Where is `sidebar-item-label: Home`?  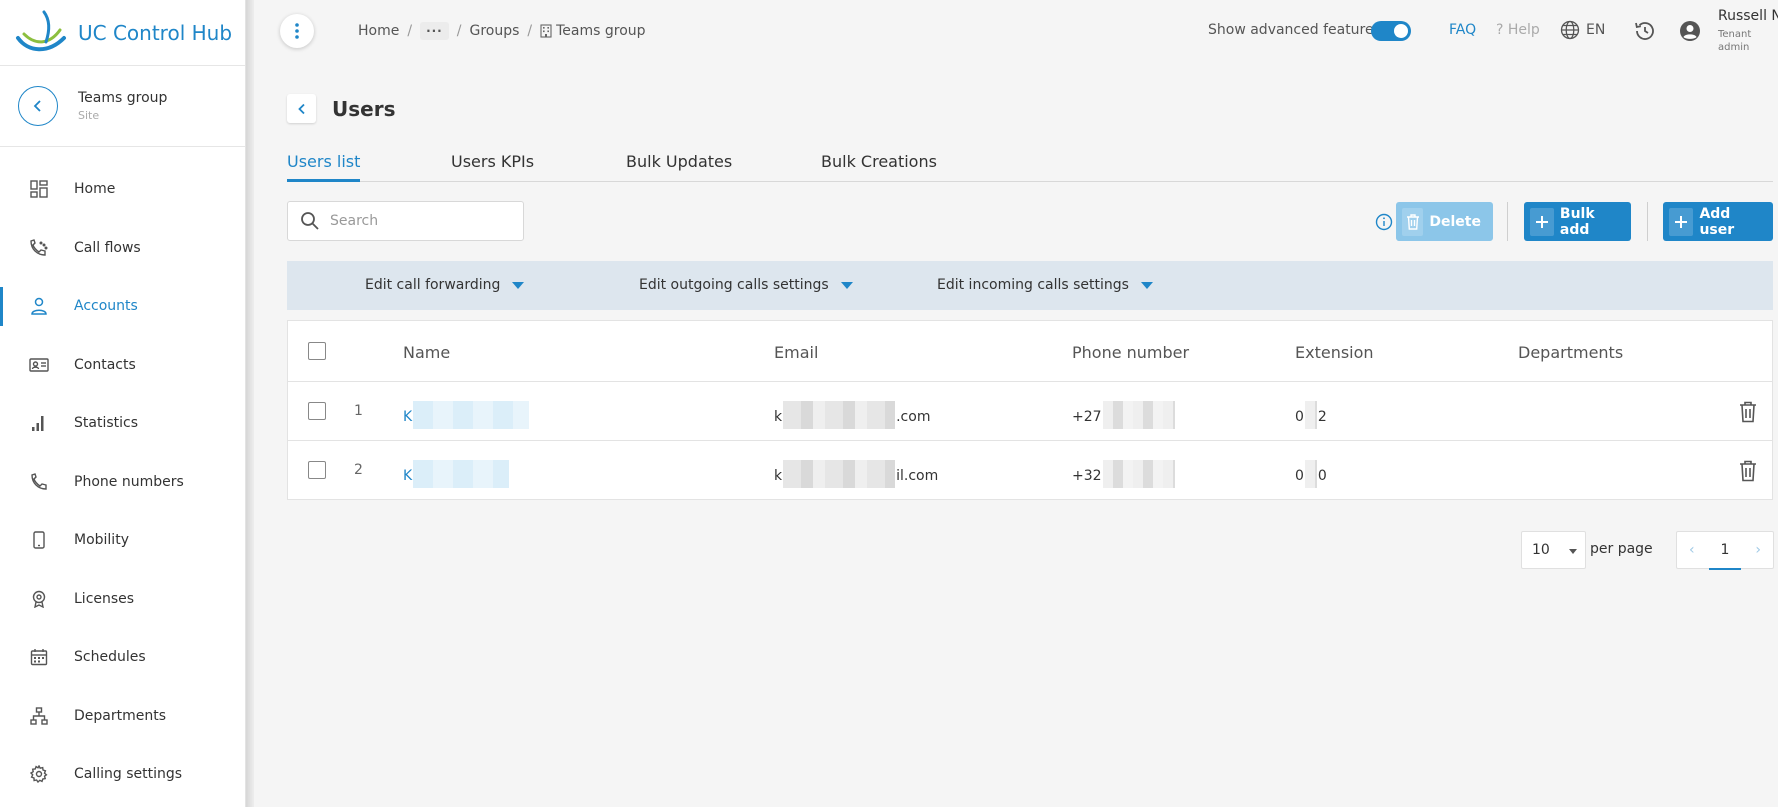
sidebar-item-label: Home is located at coordinates (95, 189).